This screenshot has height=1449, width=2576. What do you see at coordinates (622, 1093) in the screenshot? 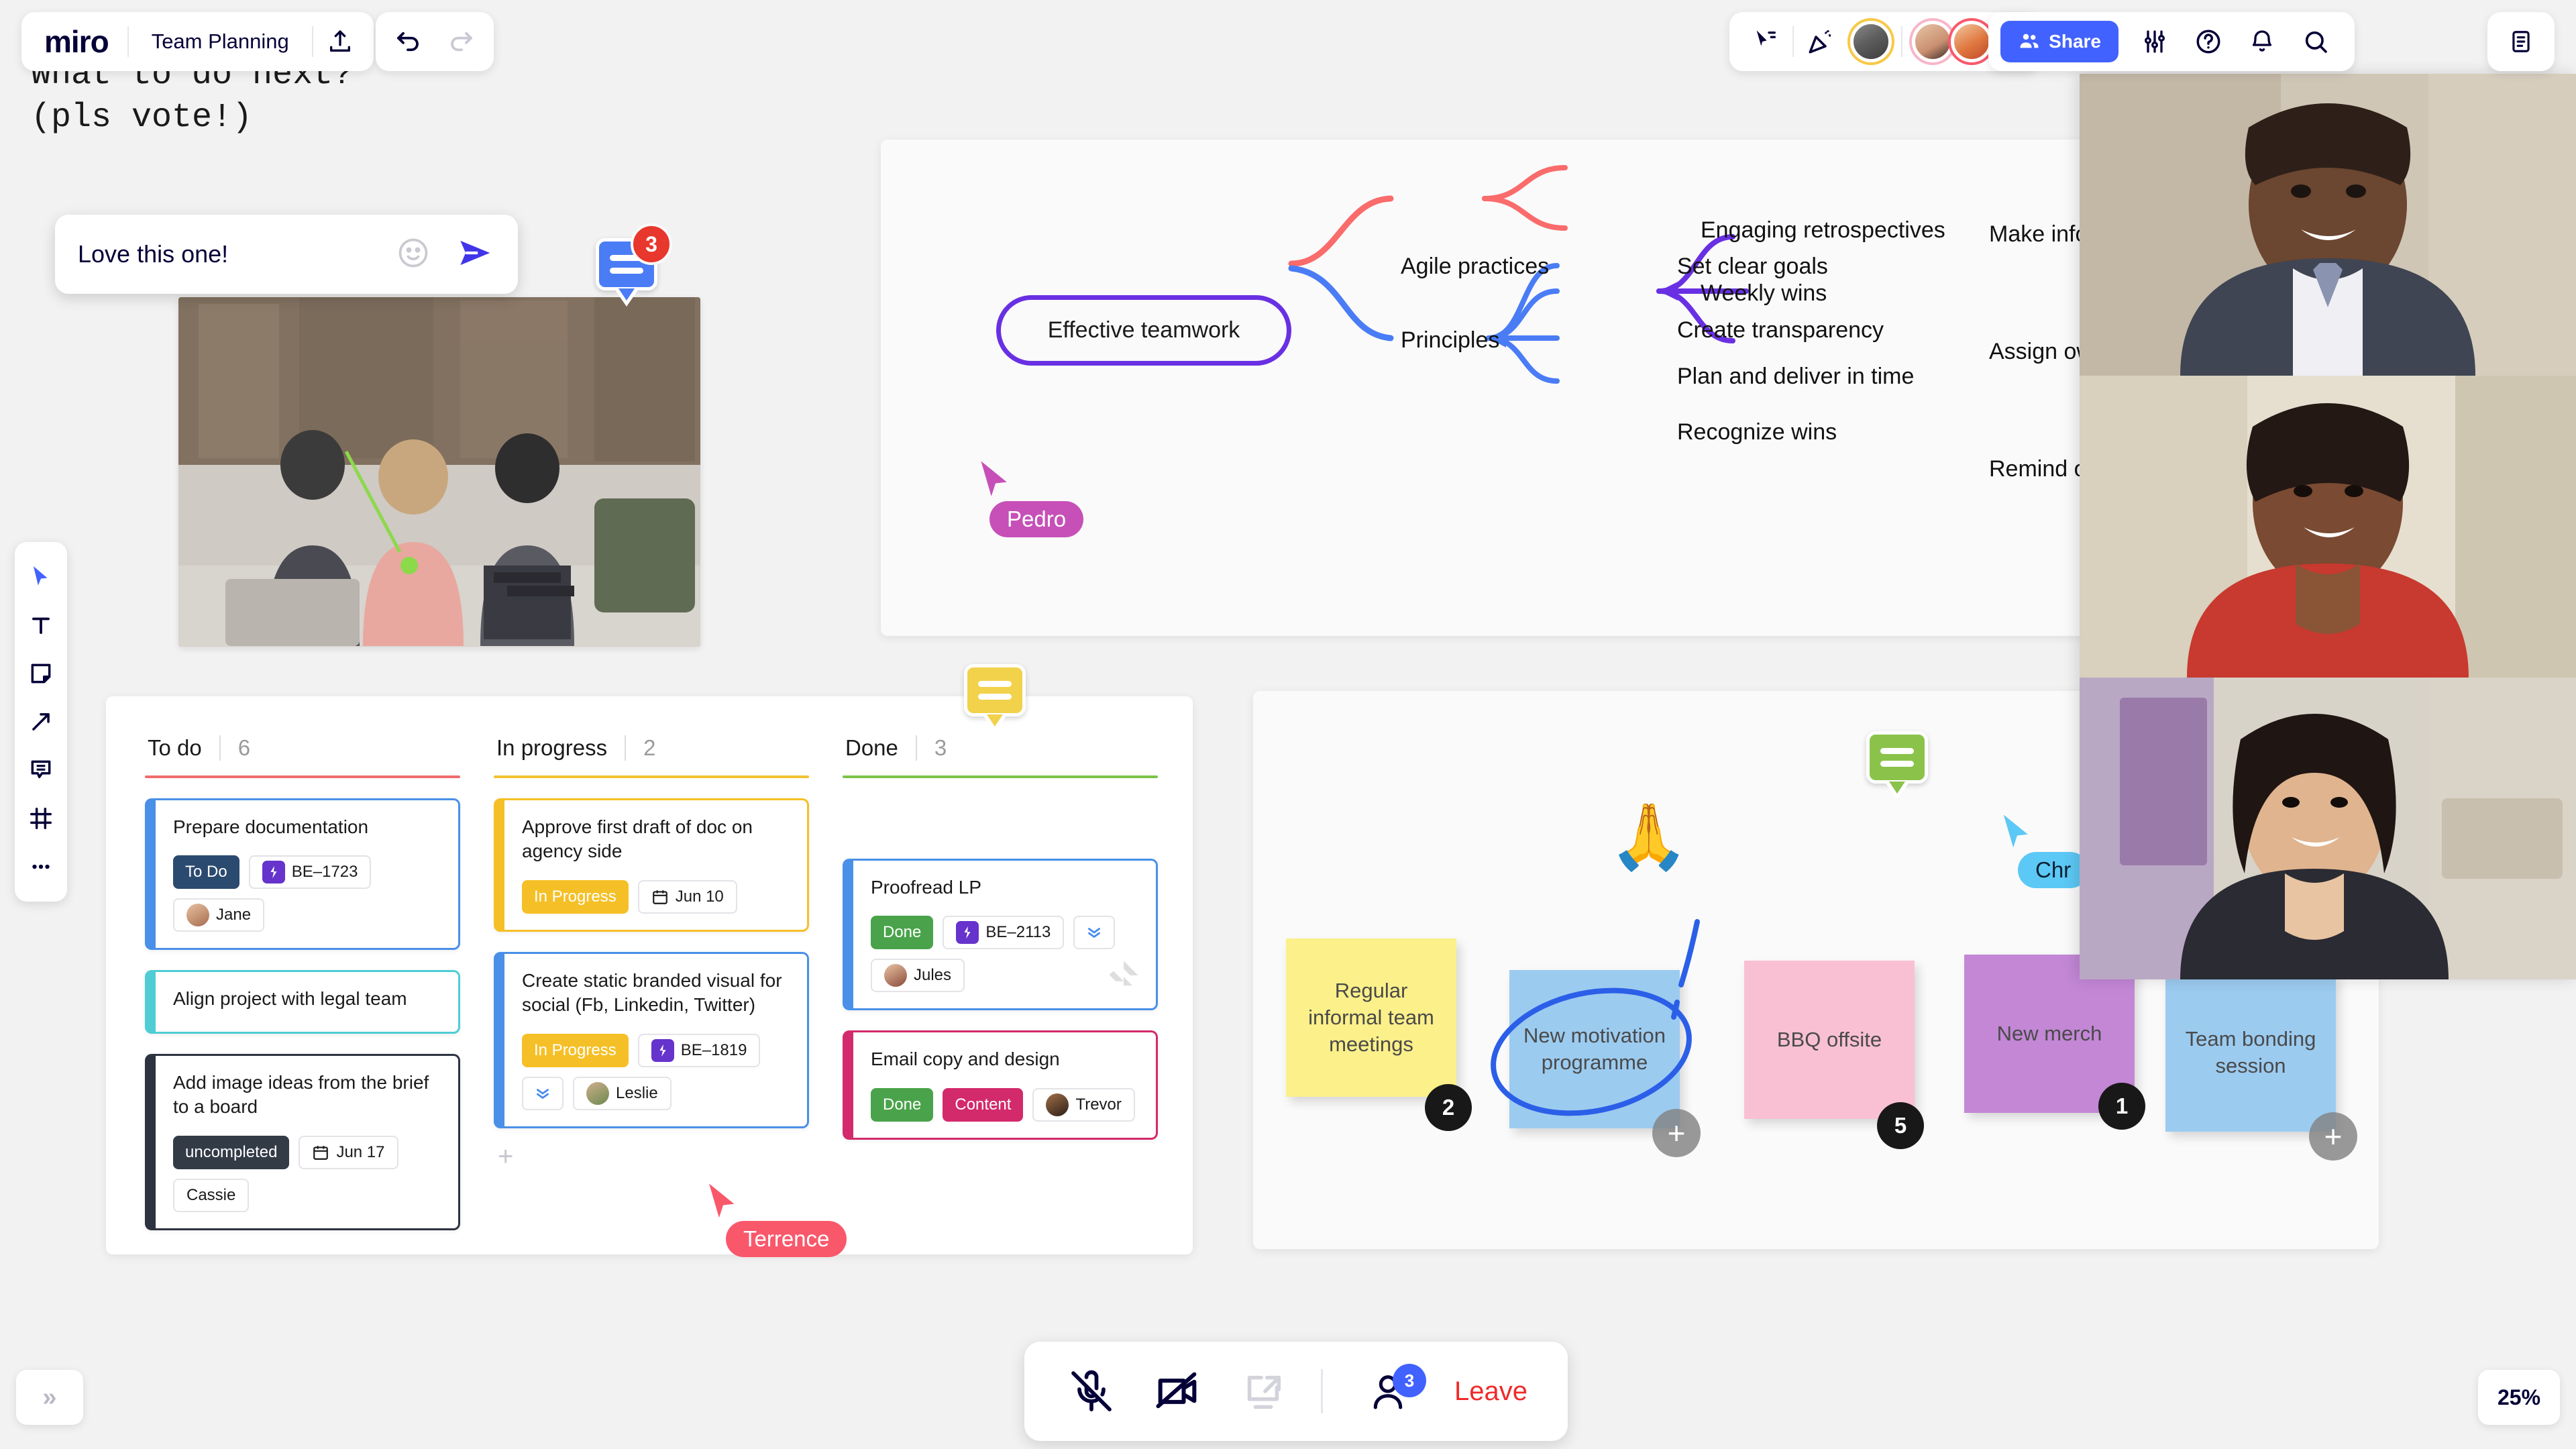
I see `assignee-chip: Leslie` at bounding box center [622, 1093].